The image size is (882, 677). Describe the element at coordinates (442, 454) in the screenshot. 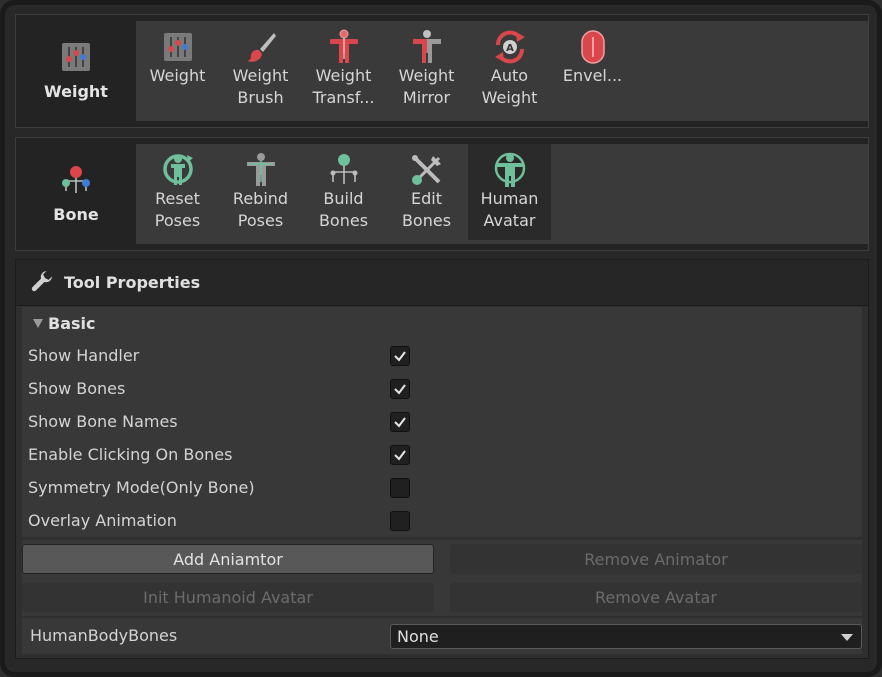

I see `property-row: Enable Clicking On Bones` at that location.